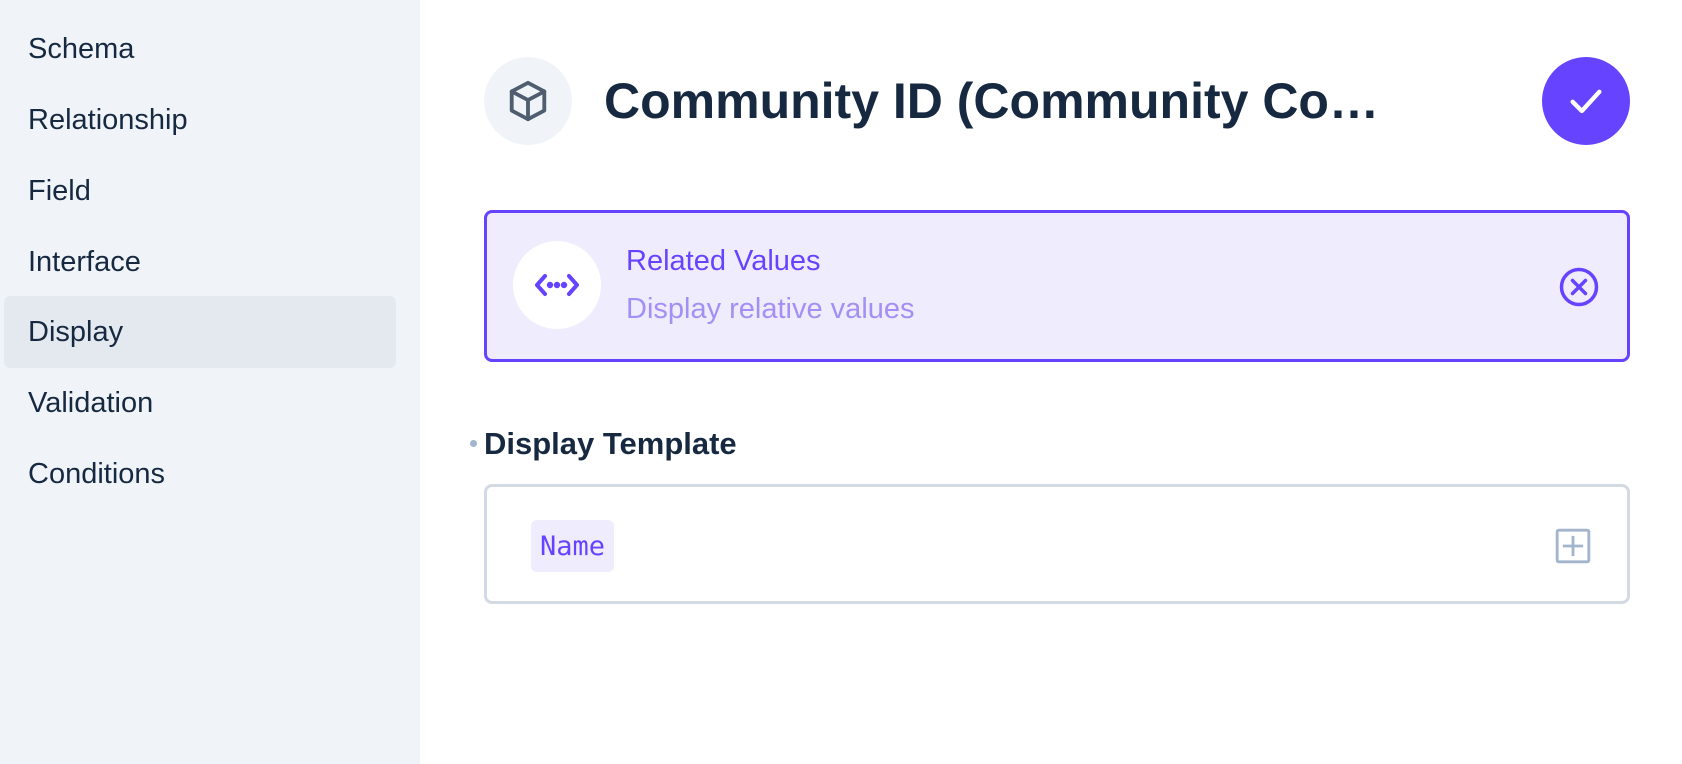 The height and width of the screenshot is (764, 1682). What do you see at coordinates (200, 191) in the screenshot?
I see `sidebar-item-field: Field` at bounding box center [200, 191].